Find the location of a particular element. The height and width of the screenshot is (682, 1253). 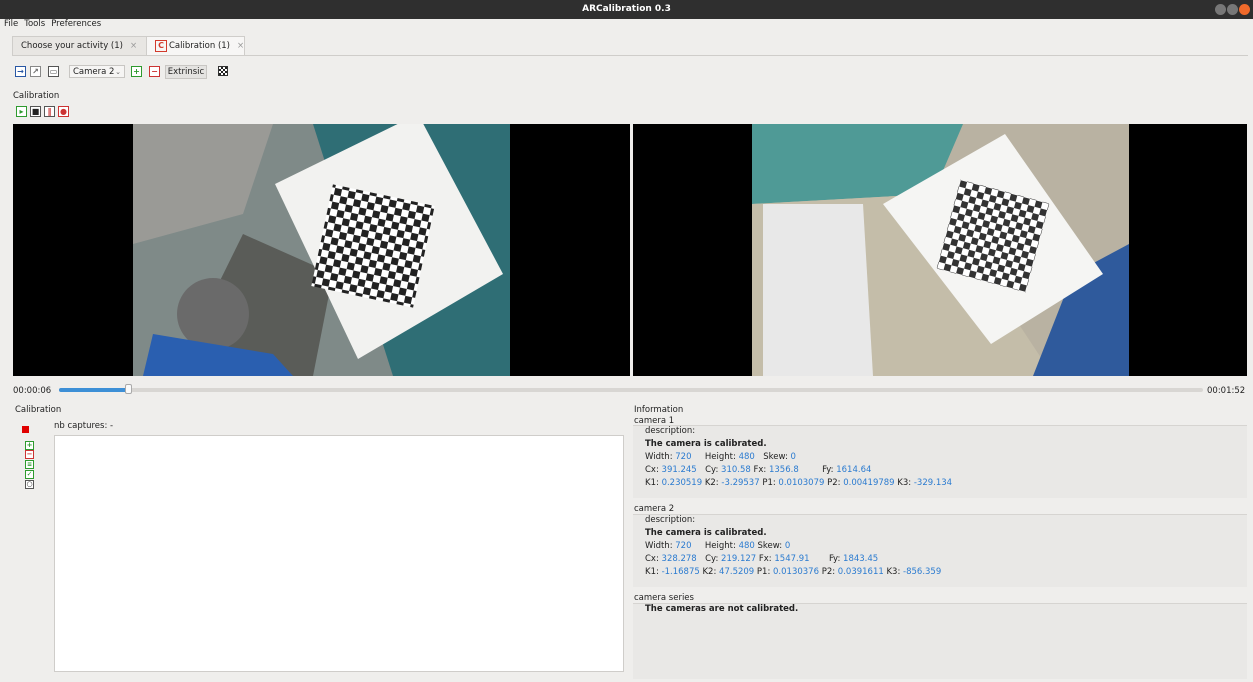

menu-preferences: Preferences is located at coordinates (76, 24).